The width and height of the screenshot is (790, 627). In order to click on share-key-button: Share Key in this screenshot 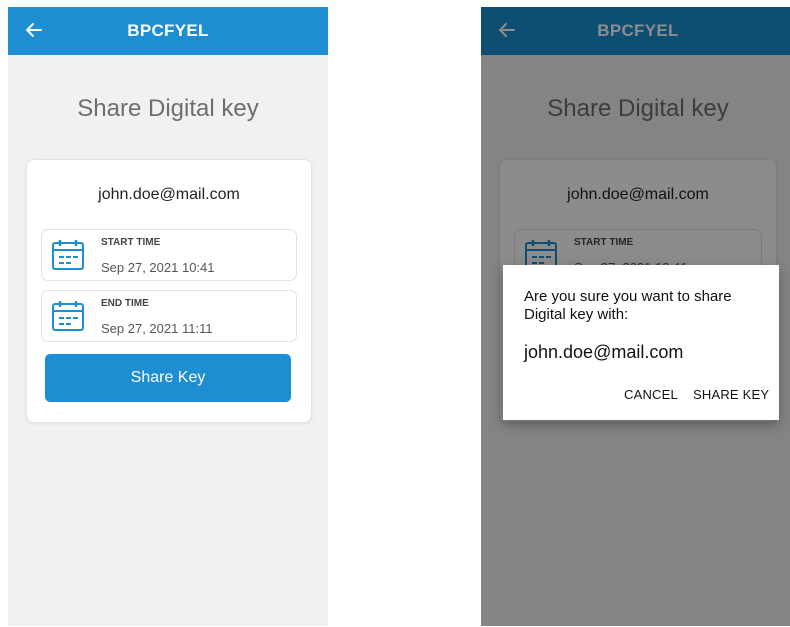, I will do `click(168, 378)`.